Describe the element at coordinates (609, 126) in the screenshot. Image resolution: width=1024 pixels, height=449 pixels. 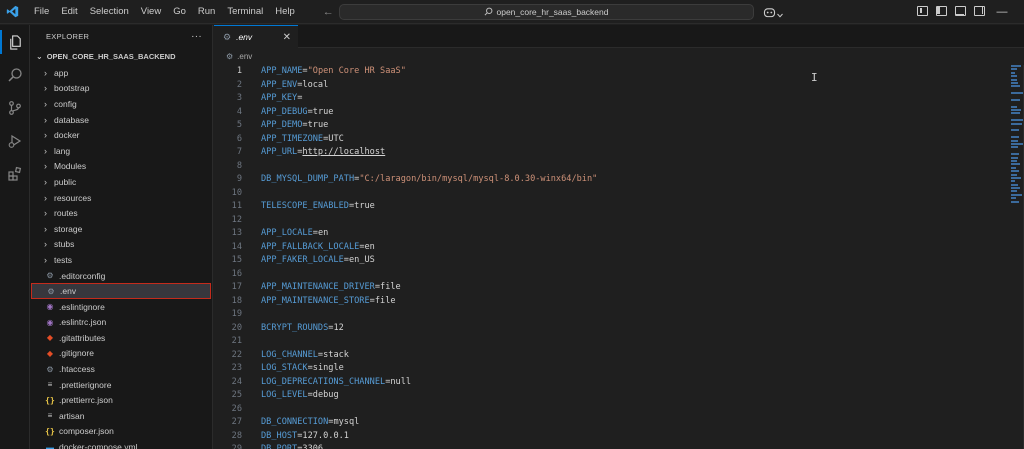
I see `code-line: 5 APP_DEMO=true` at that location.